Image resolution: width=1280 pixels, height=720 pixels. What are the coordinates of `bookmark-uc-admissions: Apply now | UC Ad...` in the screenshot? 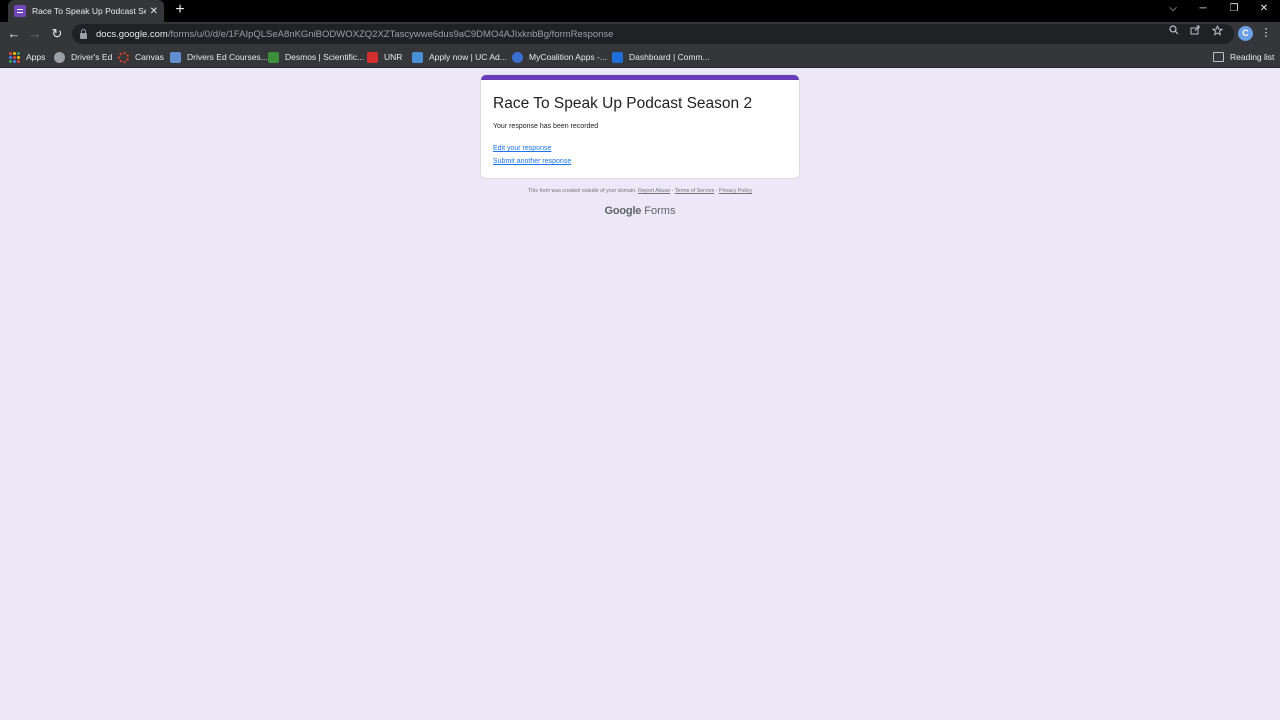 It's located at (459, 57).